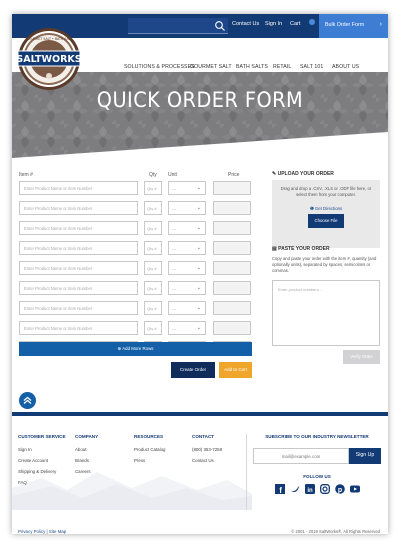  I want to click on svg-text: p, so click(340, 490).